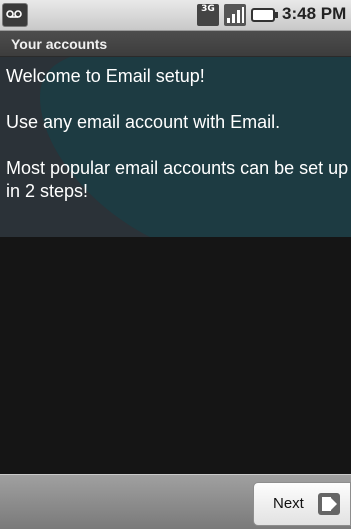  What do you see at coordinates (175, 15) in the screenshot?
I see `status-bar: 3G 3:48 PM` at bounding box center [175, 15].